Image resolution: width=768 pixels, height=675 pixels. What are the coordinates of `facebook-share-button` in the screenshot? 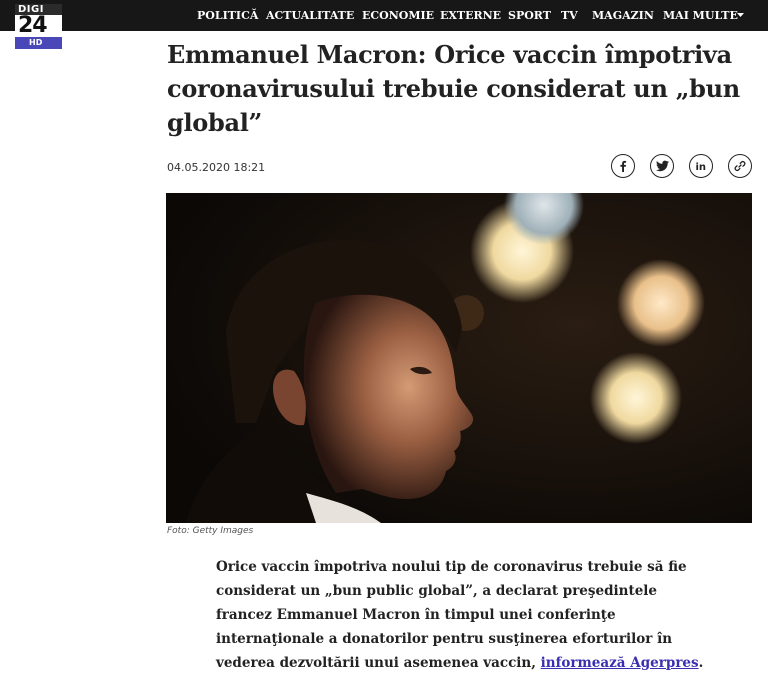 It's located at (623, 166).